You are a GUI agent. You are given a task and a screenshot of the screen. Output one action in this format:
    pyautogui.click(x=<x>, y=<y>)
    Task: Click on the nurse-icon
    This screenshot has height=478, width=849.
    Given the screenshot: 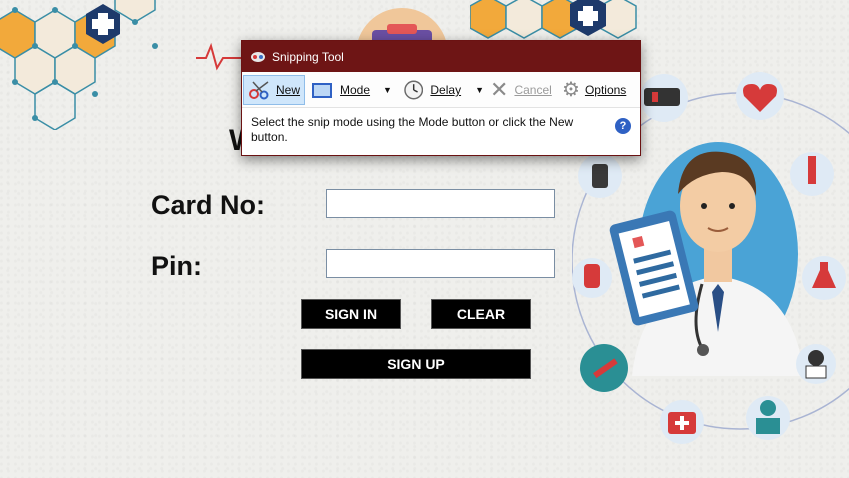 What is the action you would take?
    pyautogui.click(x=816, y=364)
    